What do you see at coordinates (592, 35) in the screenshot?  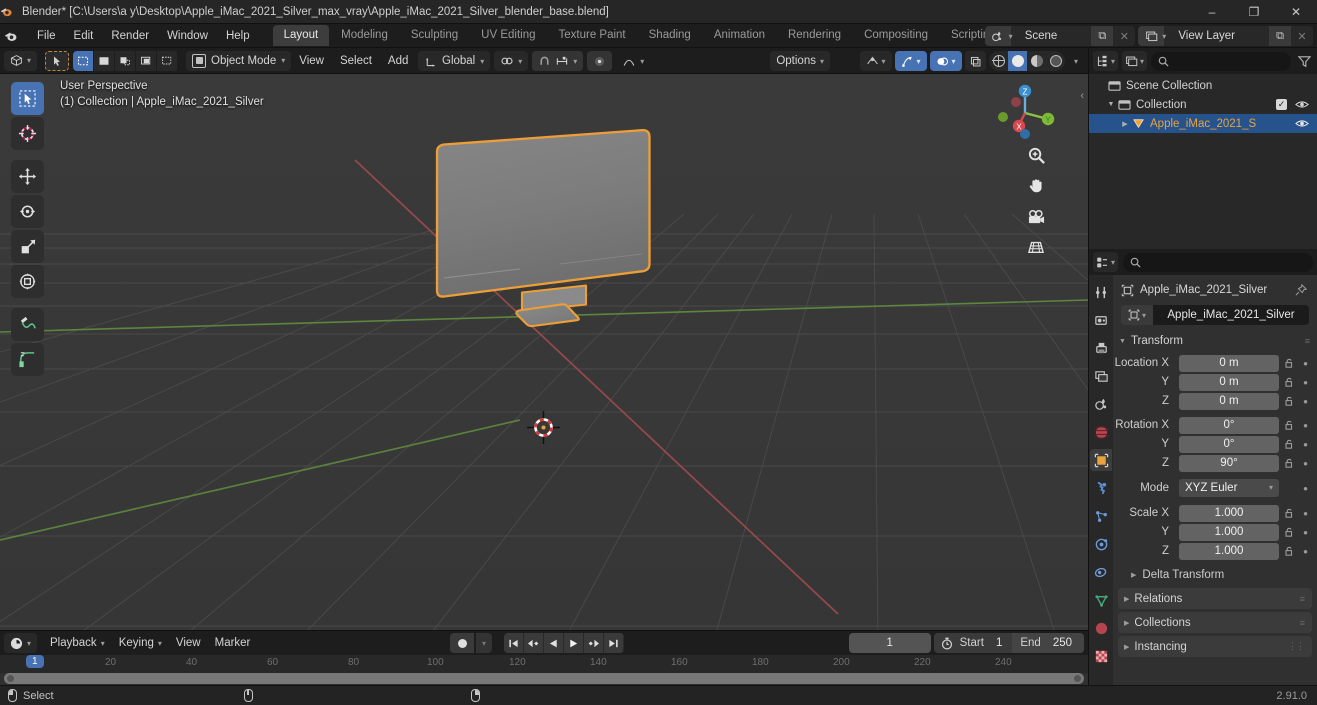 I see `tab-texture-paint: Texture Paint` at bounding box center [592, 35].